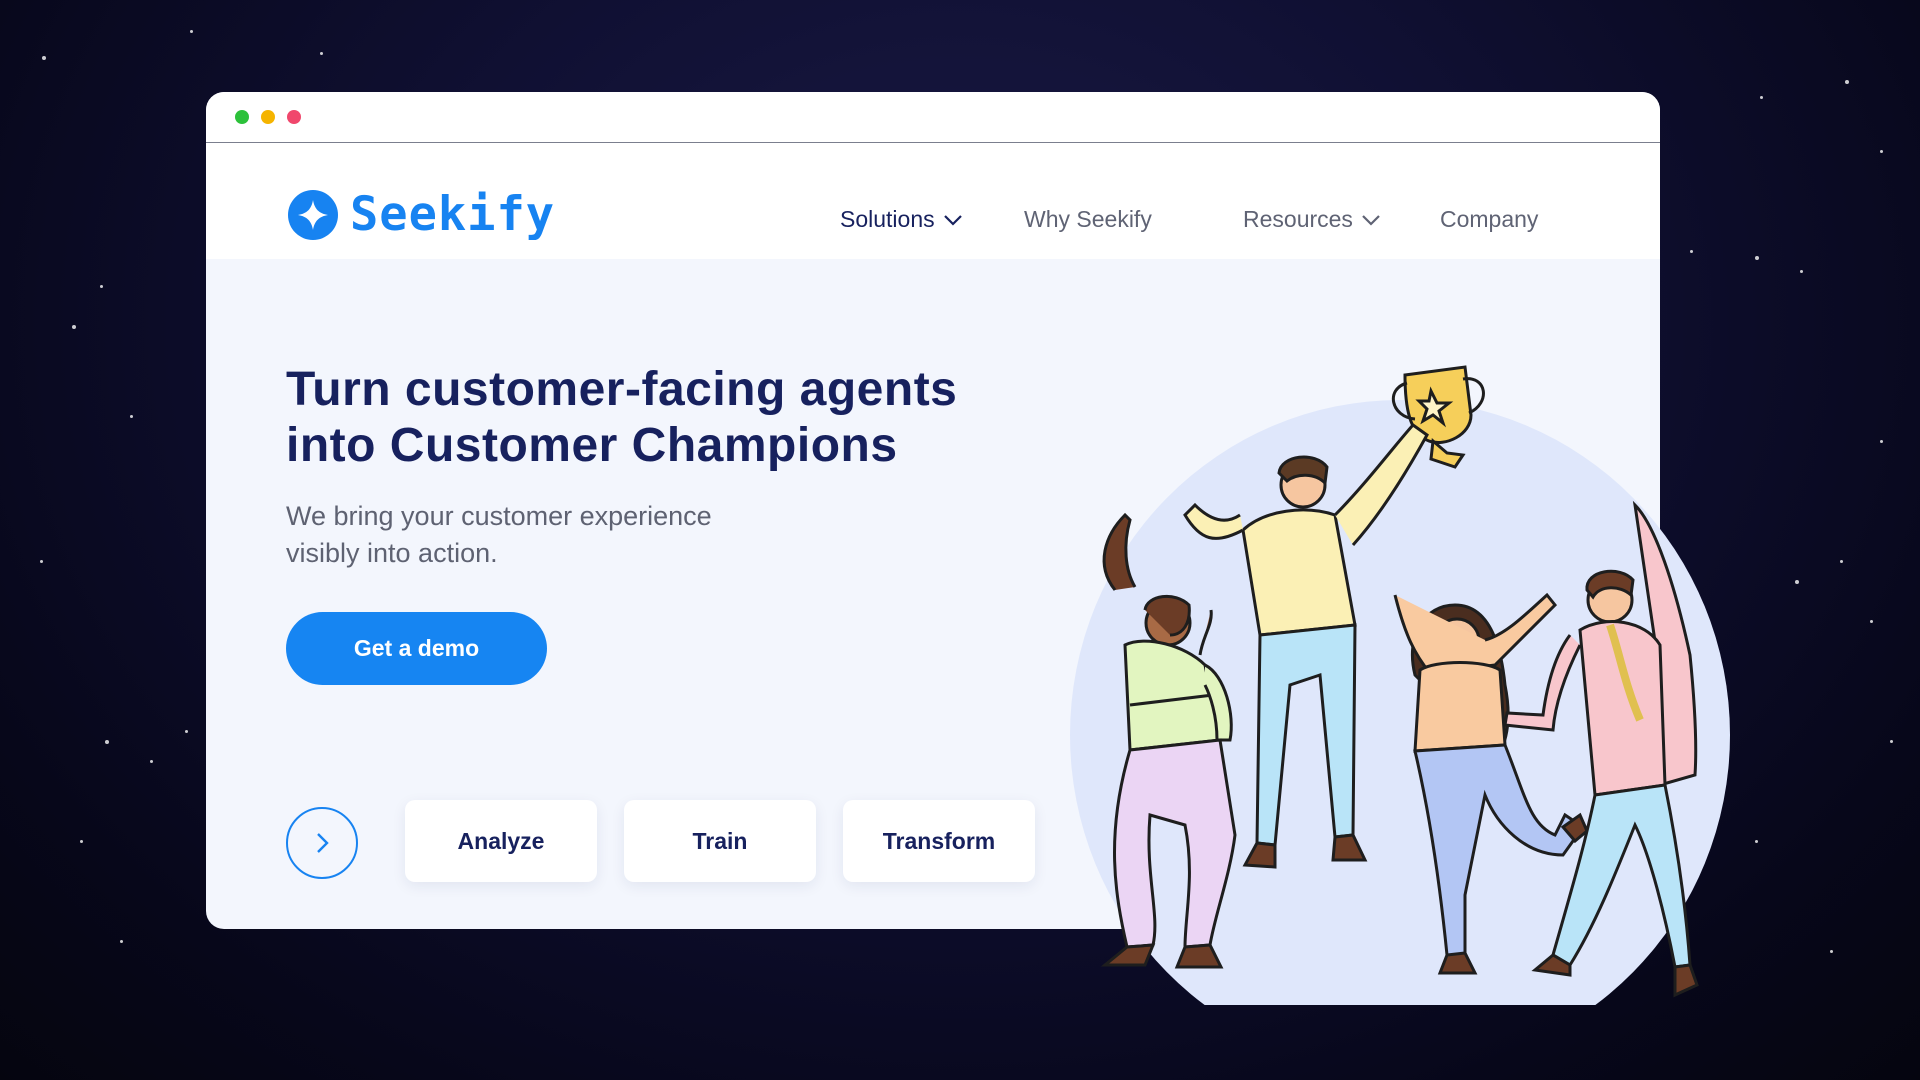  What do you see at coordinates (501, 841) in the screenshot?
I see `tab-analyze: Analyze` at bounding box center [501, 841].